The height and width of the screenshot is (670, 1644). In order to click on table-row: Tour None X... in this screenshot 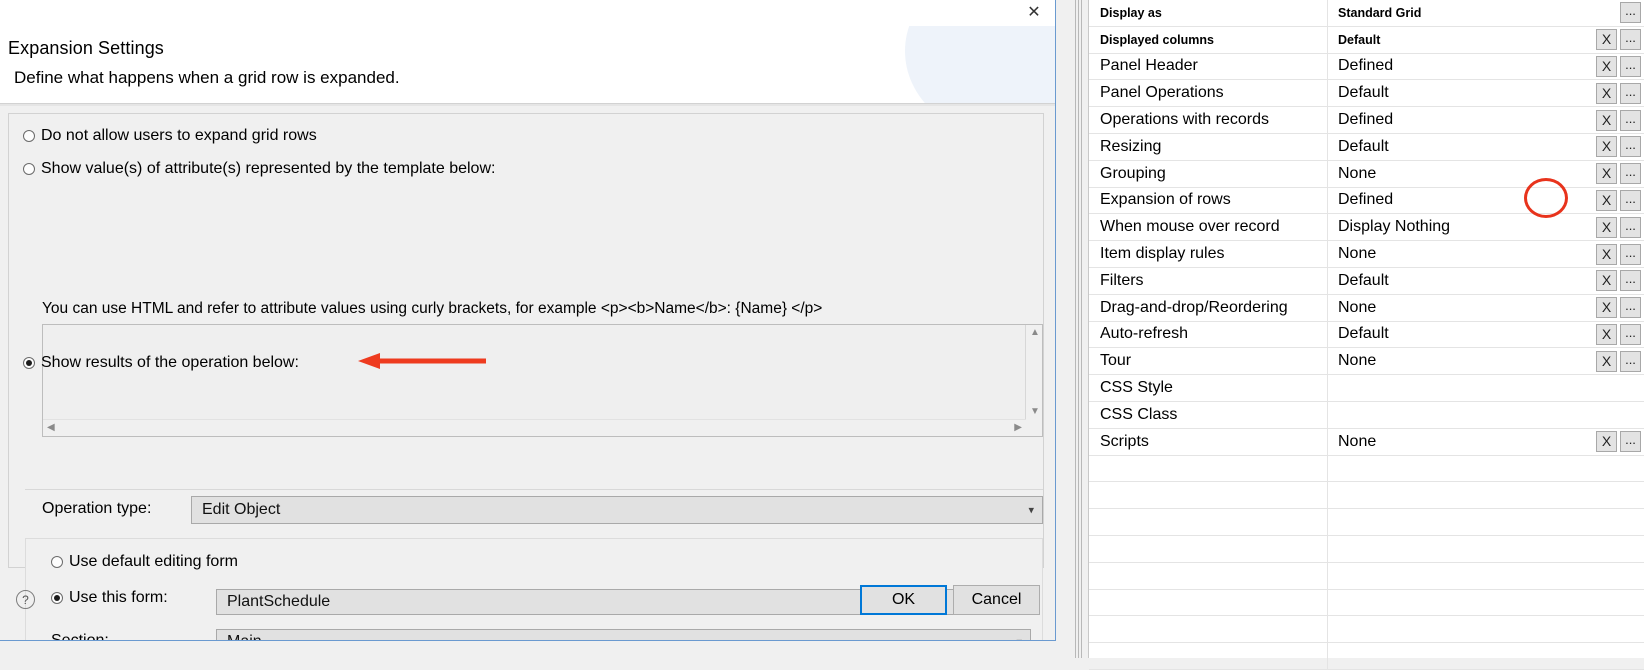, I will do `click(1366, 362)`.